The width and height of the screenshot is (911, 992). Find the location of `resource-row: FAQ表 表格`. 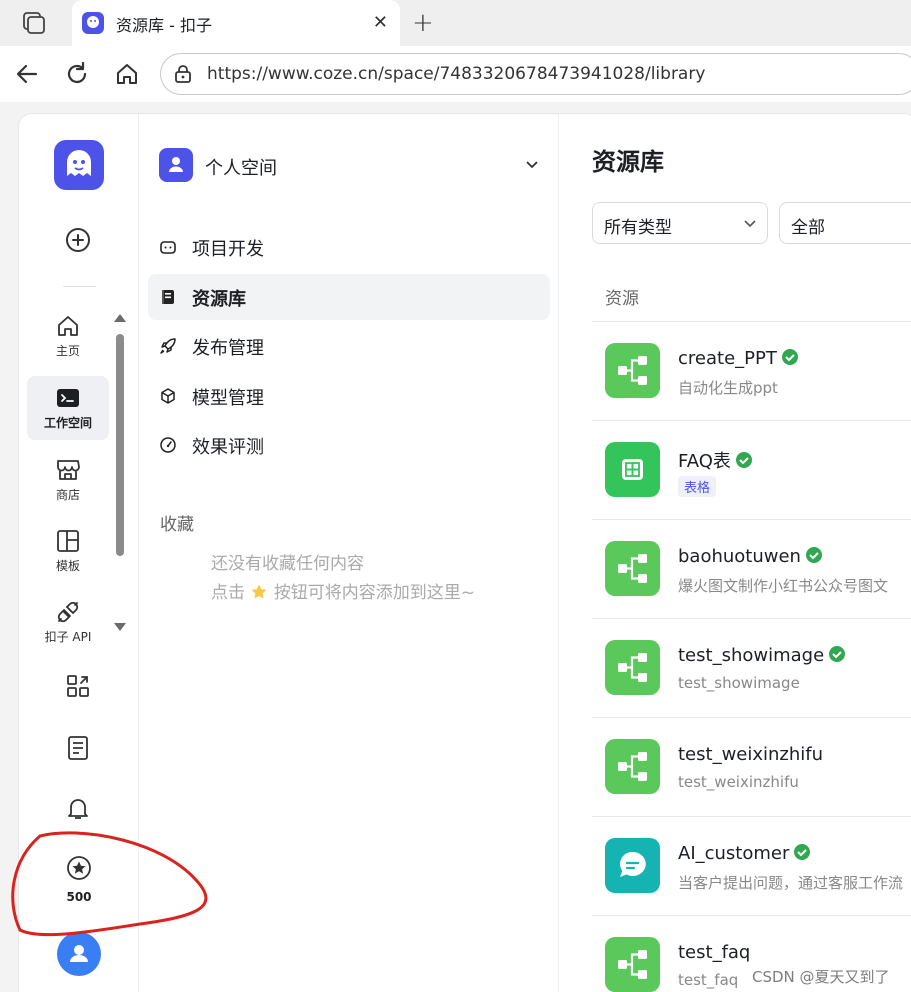

resource-row: FAQ表 表格 is located at coordinates (751, 470).